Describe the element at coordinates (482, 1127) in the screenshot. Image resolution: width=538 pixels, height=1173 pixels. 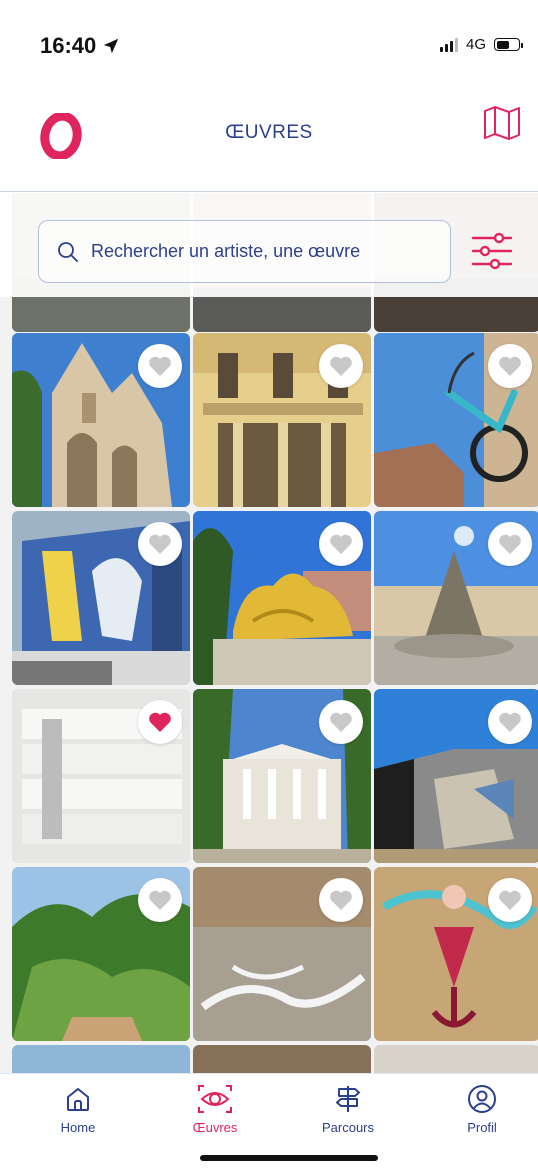
I see `tab-label: Profil` at that location.